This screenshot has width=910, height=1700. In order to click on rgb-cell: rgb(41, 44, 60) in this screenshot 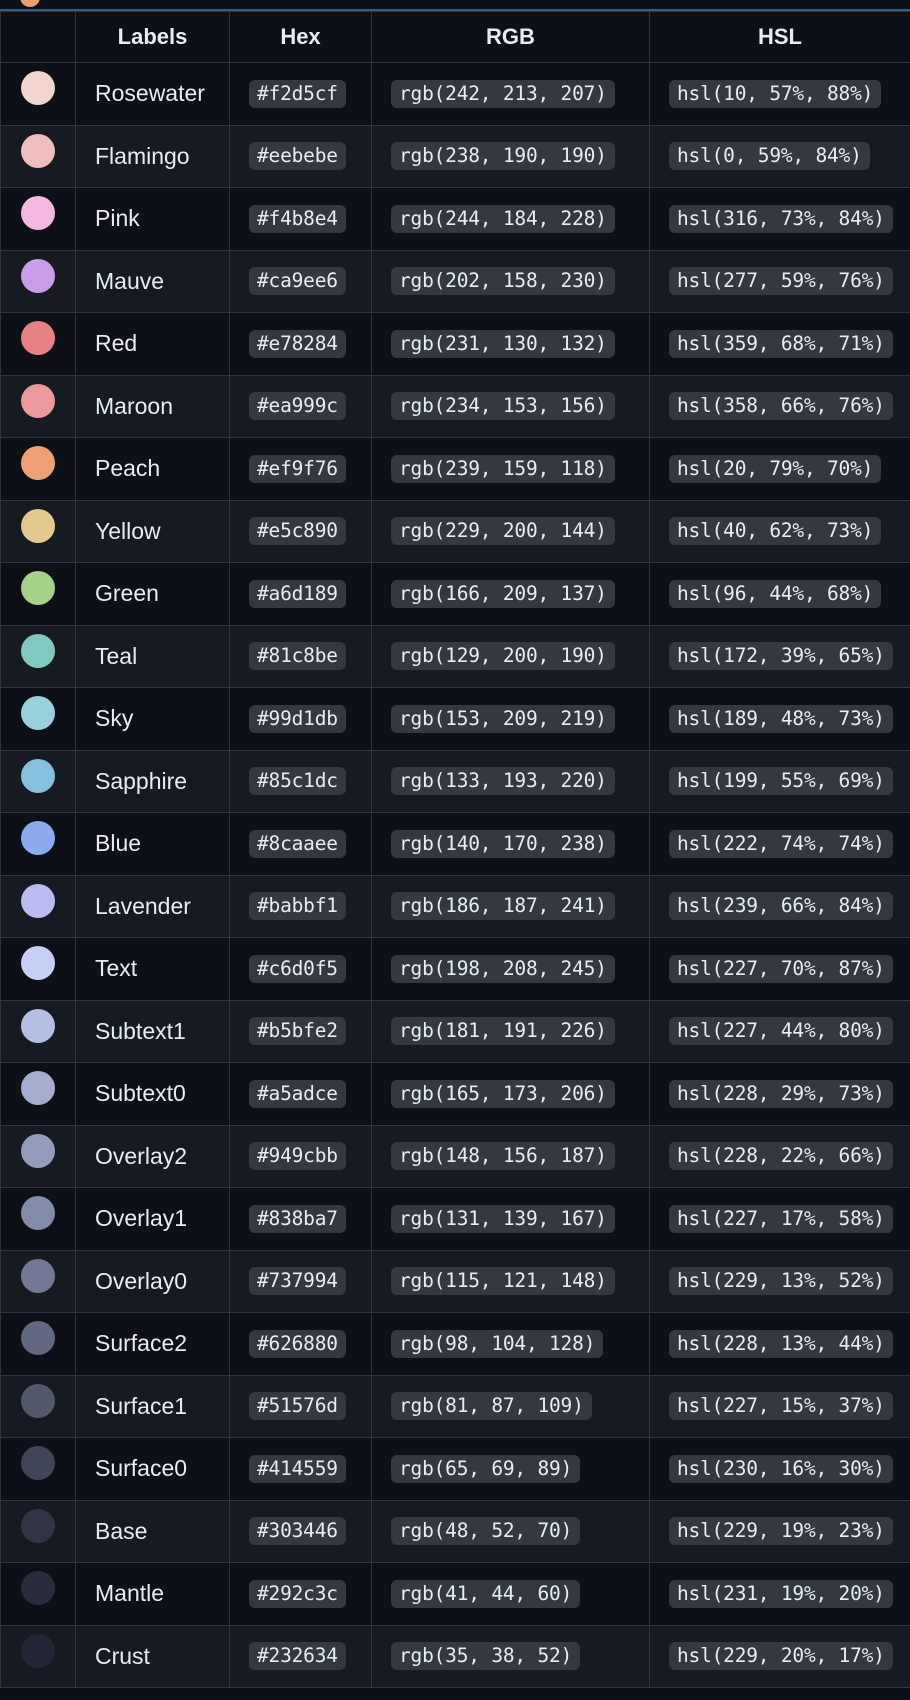, I will do `click(510, 1594)`.